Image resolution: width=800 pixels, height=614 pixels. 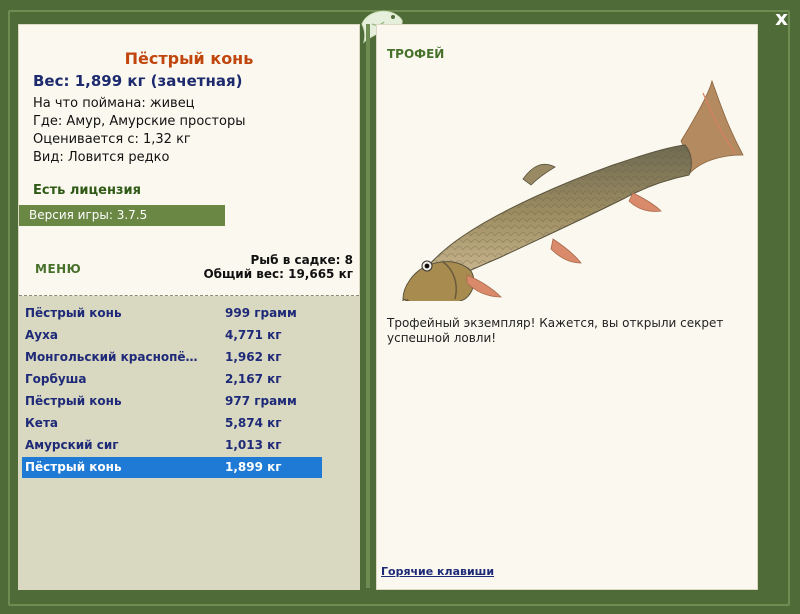 What do you see at coordinates (253, 335) in the screenshot?
I see `catch-weight: 4,771 кг` at bounding box center [253, 335].